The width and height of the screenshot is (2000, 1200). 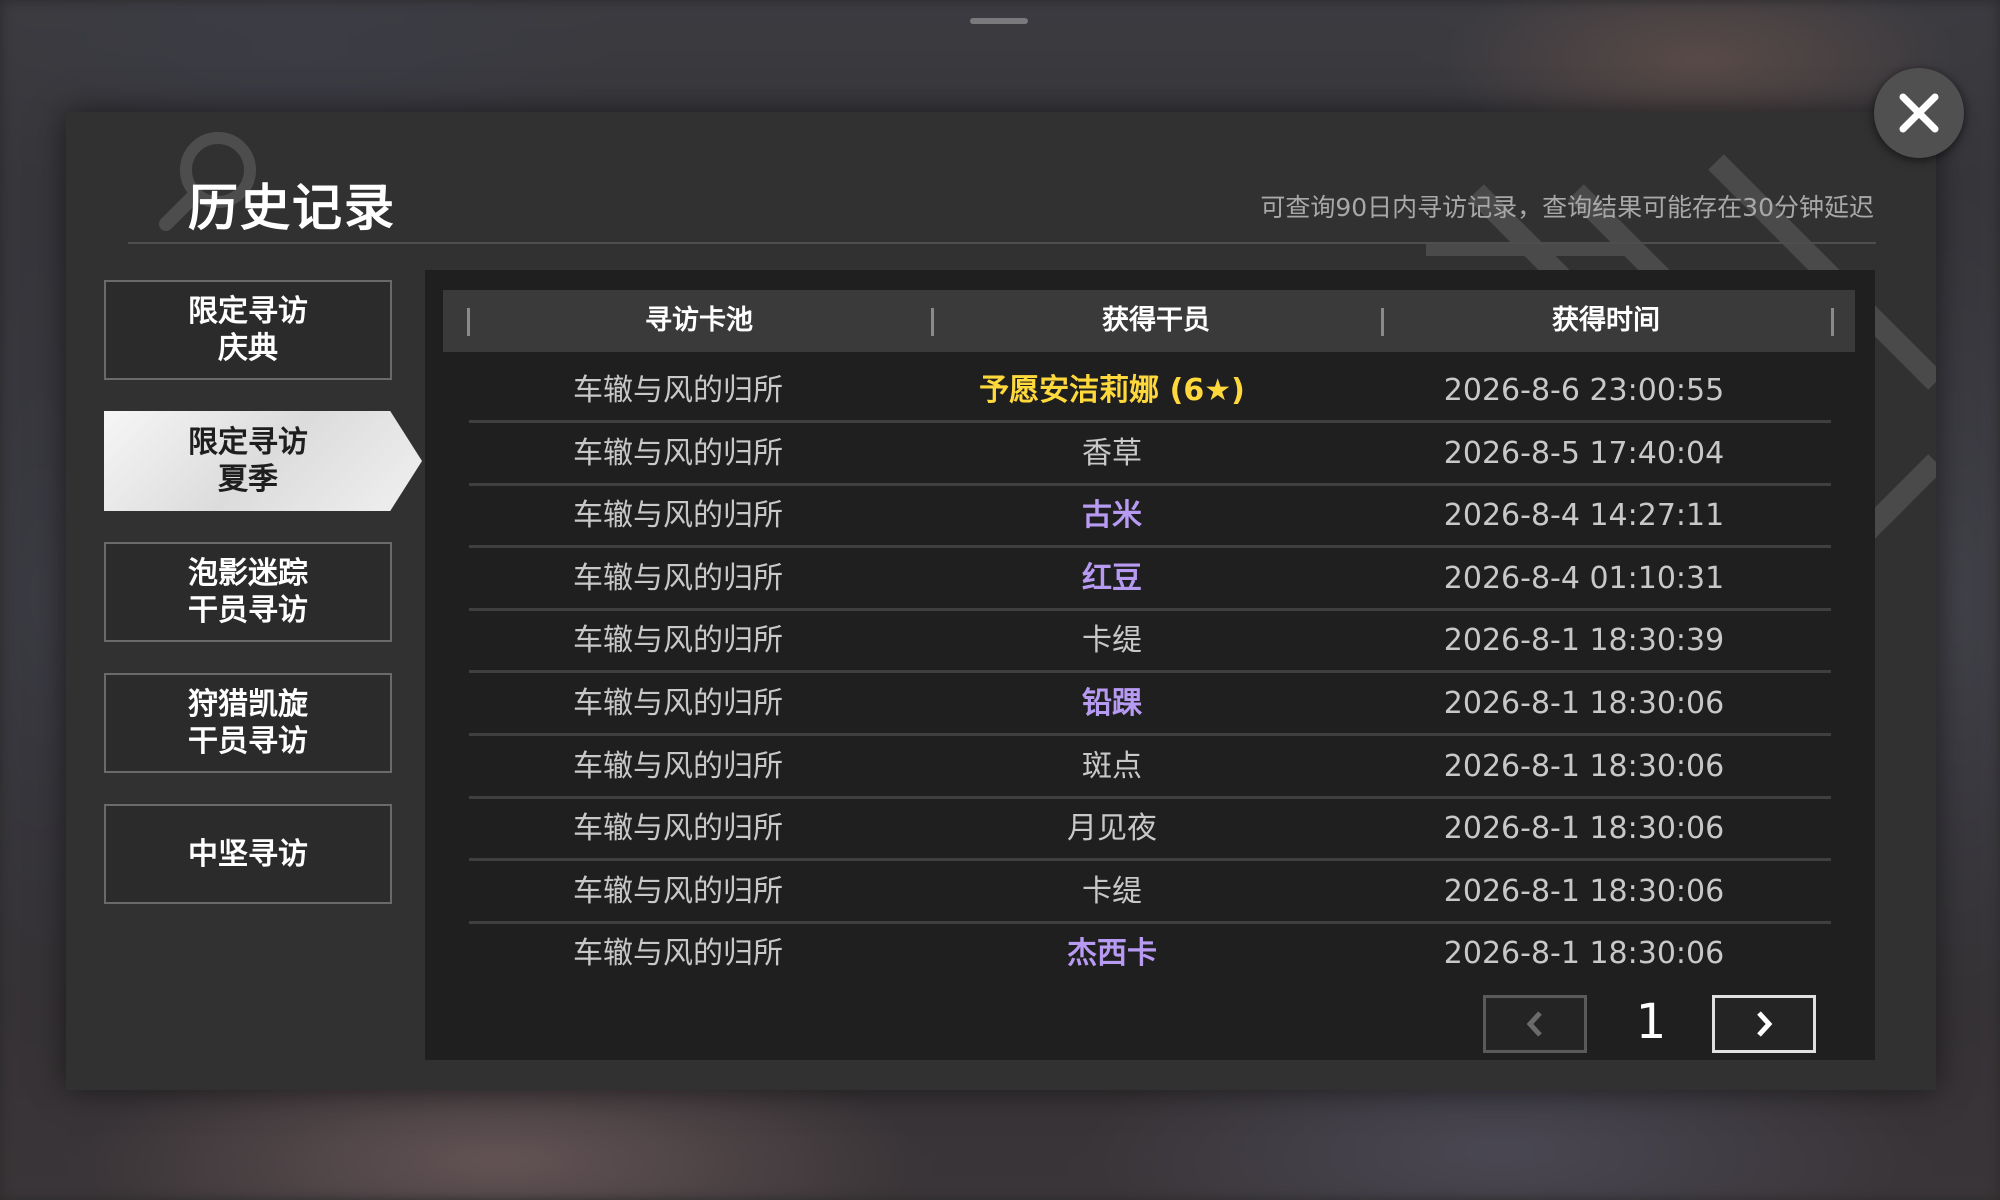 I want to click on pool-tab-hunting-triumph: 狩猎凯旋 干员寻访, so click(x=248, y=723).